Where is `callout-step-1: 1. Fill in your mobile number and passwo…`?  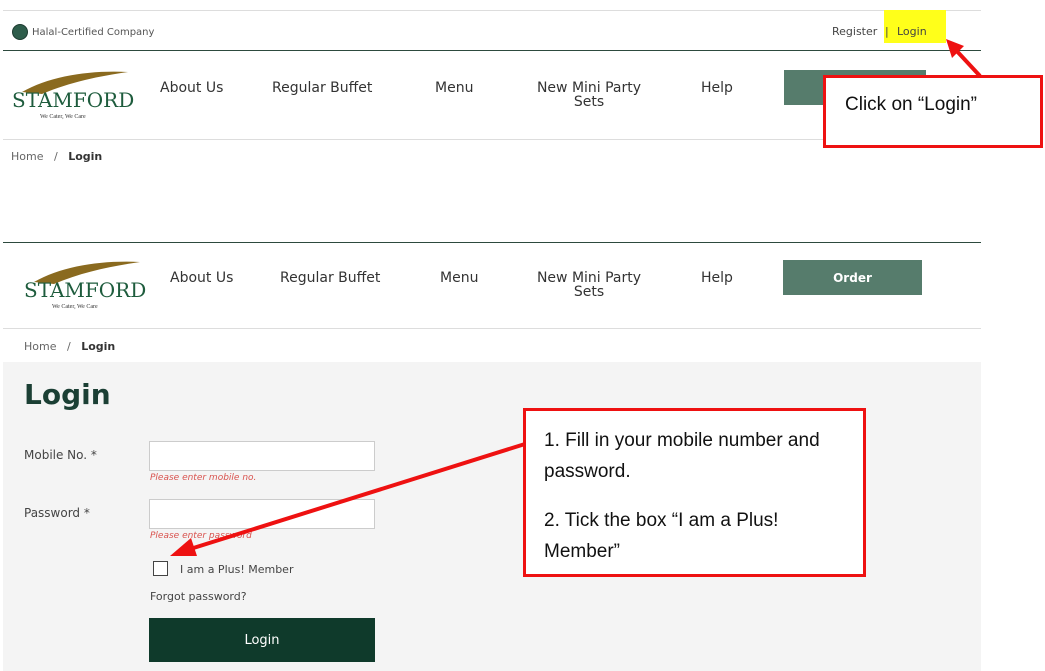 callout-step-1: 1. Fill in your mobile number and passwo… is located at coordinates (682, 456).